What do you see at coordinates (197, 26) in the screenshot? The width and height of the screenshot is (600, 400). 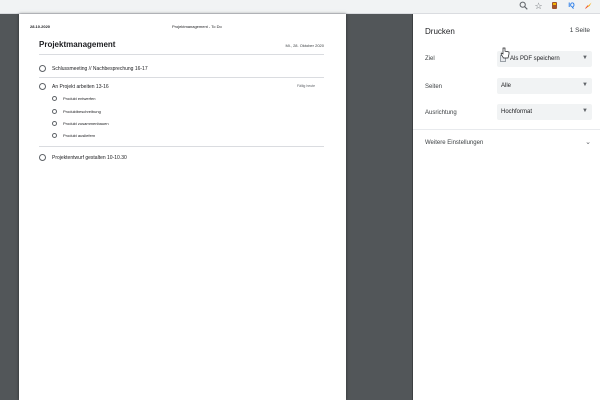 I see `page-header-title: Projektmanagement - To Do` at bounding box center [197, 26].